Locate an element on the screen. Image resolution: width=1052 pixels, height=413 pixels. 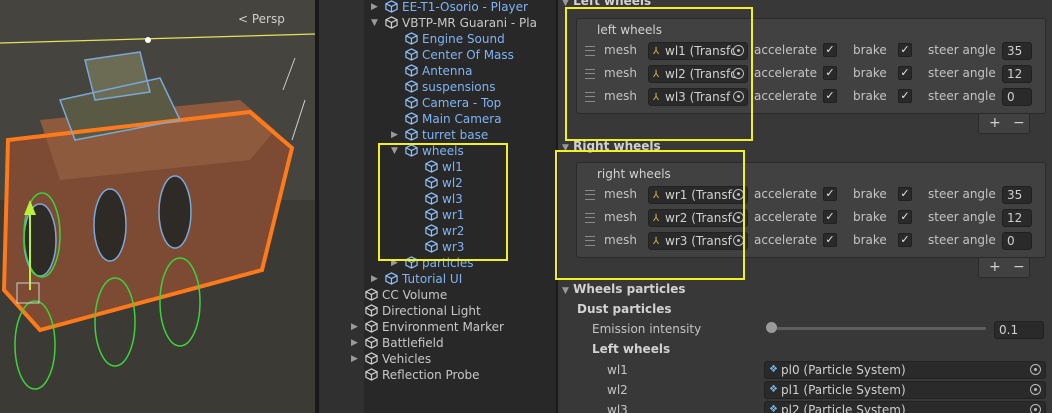
particle-wheel-label: wl1 is located at coordinates (617, 370).